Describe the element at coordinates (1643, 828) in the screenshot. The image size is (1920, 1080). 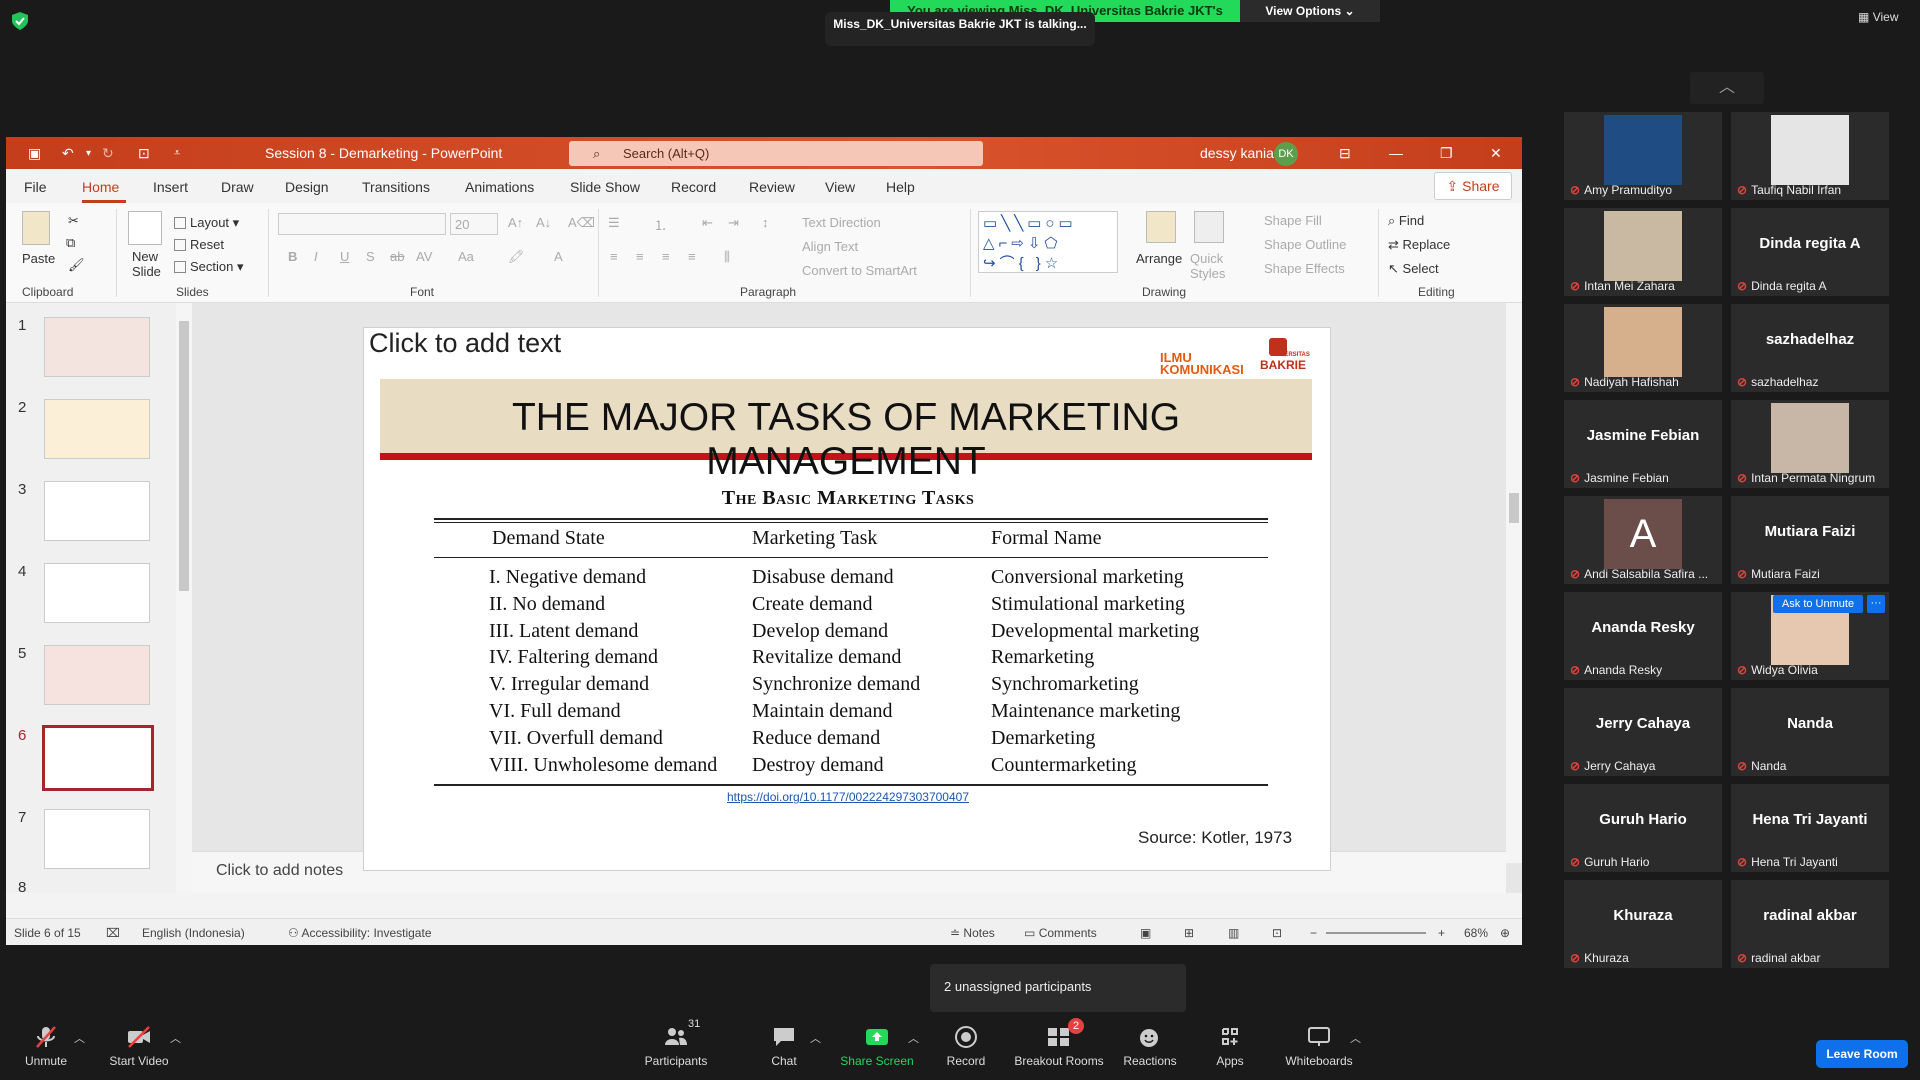
I see `participant-tile: Guruh Hario ⊘ Guruh Hario` at that location.